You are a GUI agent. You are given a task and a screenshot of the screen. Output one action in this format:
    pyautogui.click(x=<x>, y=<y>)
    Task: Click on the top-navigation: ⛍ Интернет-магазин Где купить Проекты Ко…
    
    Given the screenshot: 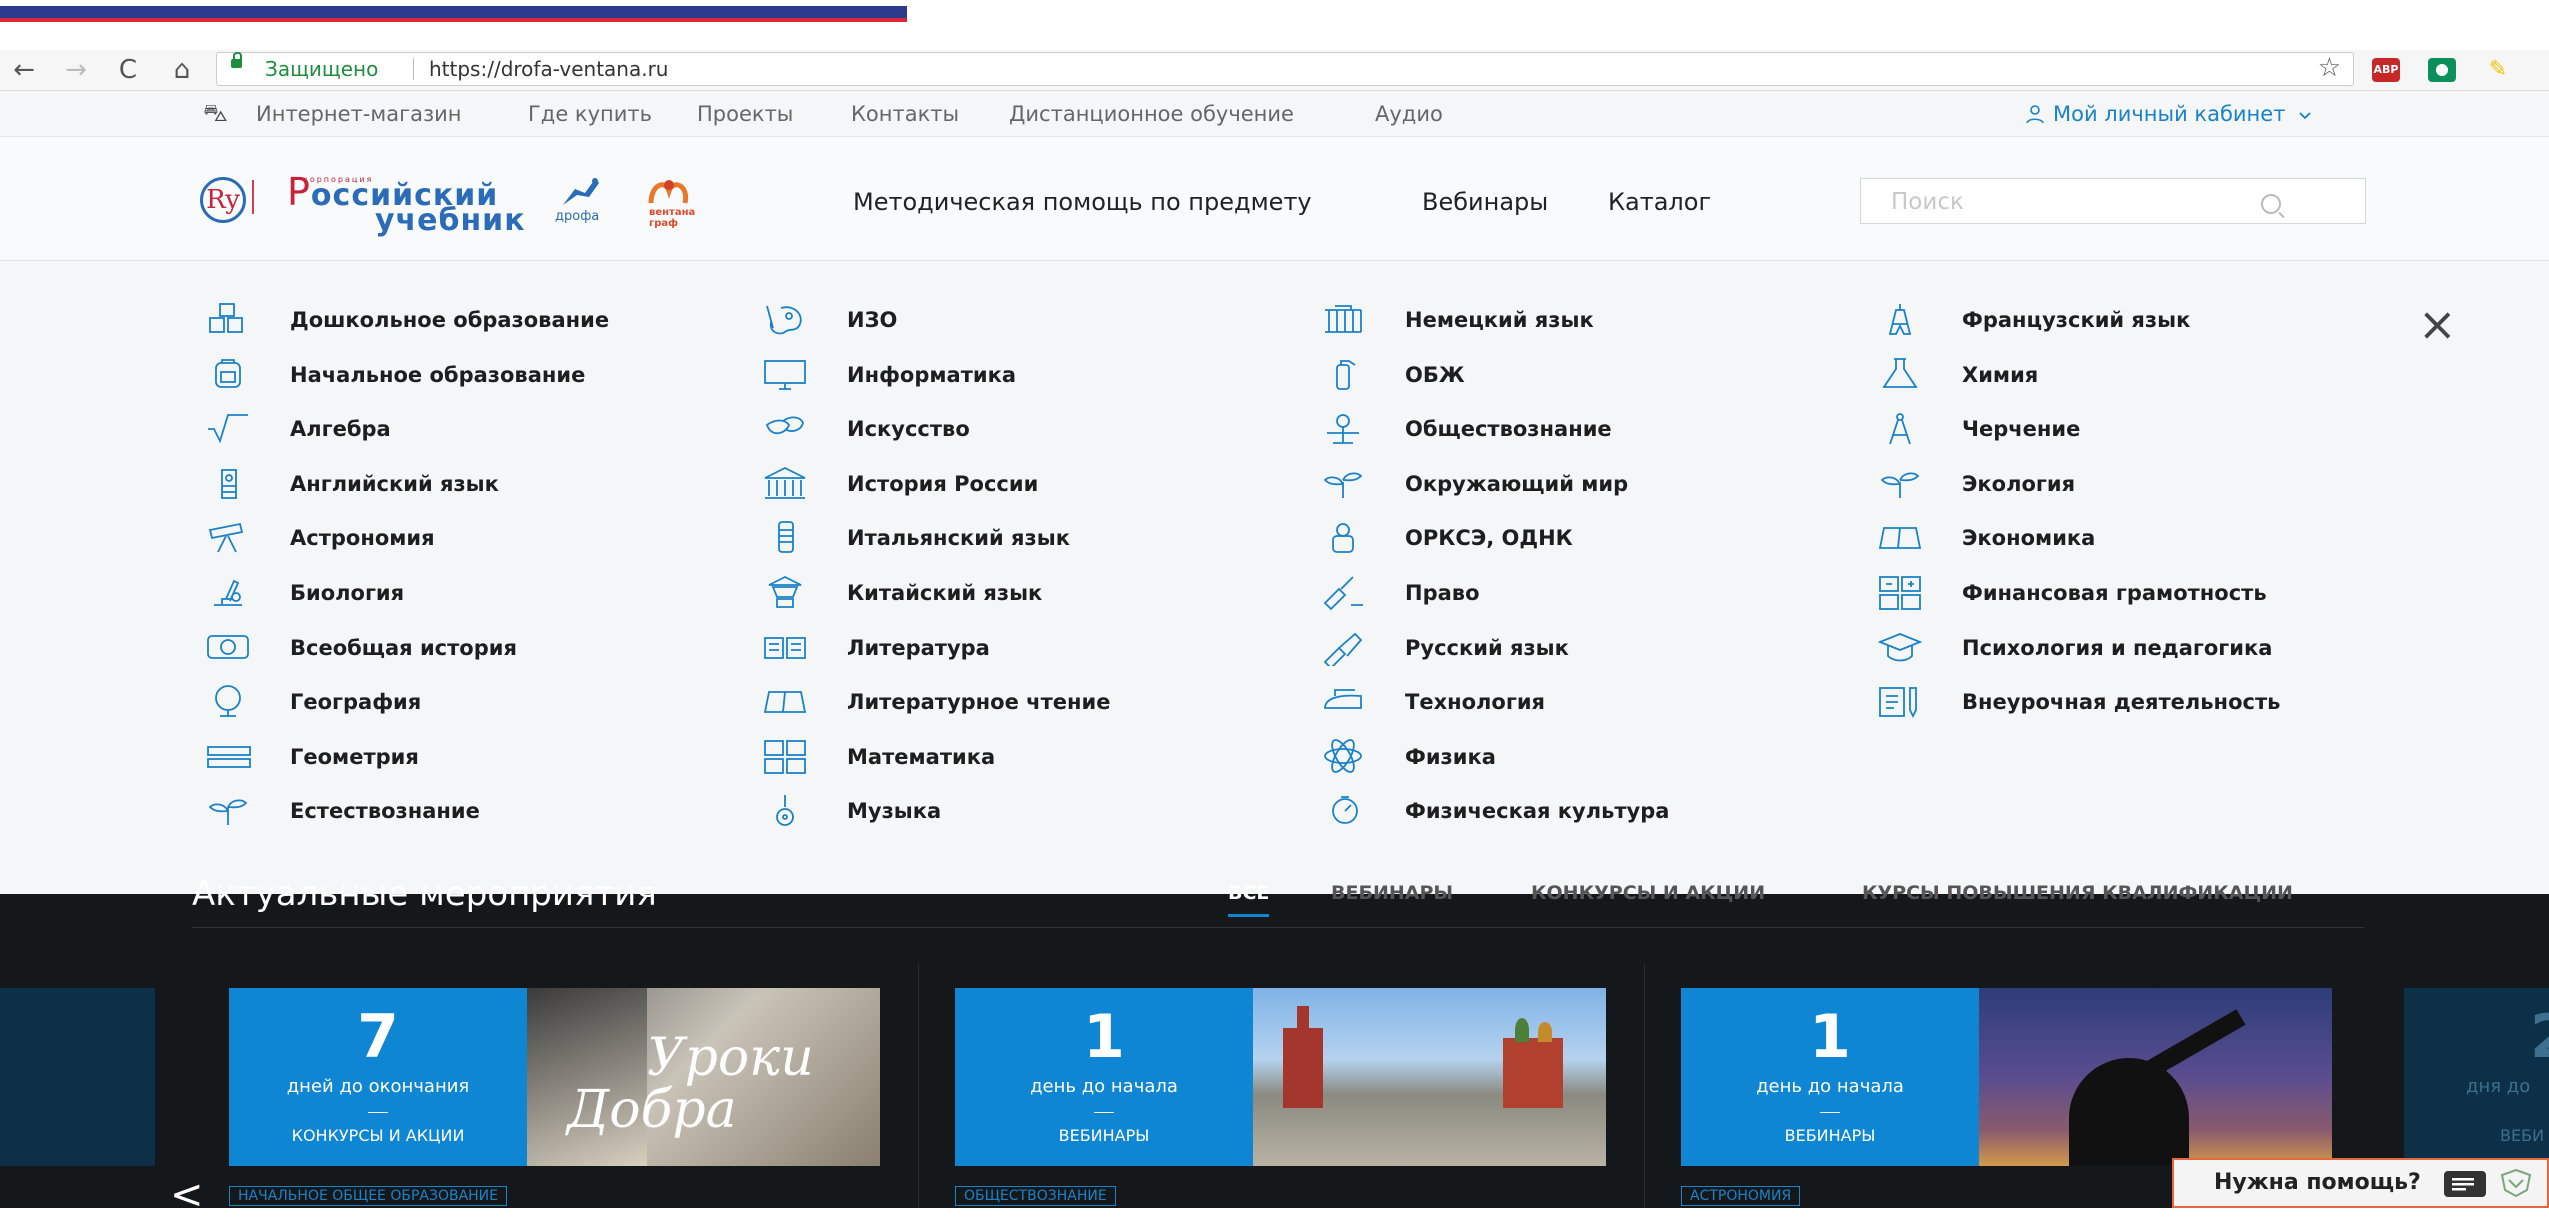 What is the action you would take?
    pyautogui.click(x=1274, y=114)
    